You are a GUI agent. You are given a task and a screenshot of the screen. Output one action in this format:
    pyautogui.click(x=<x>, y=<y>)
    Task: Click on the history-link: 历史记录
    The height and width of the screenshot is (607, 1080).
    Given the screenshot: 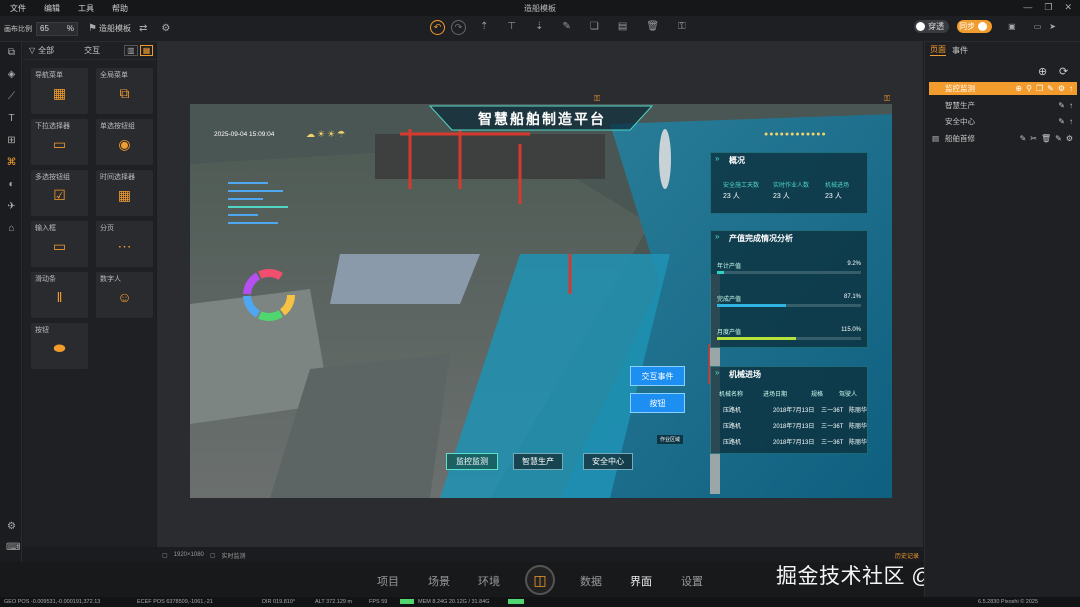 What is the action you would take?
    pyautogui.click(x=907, y=555)
    